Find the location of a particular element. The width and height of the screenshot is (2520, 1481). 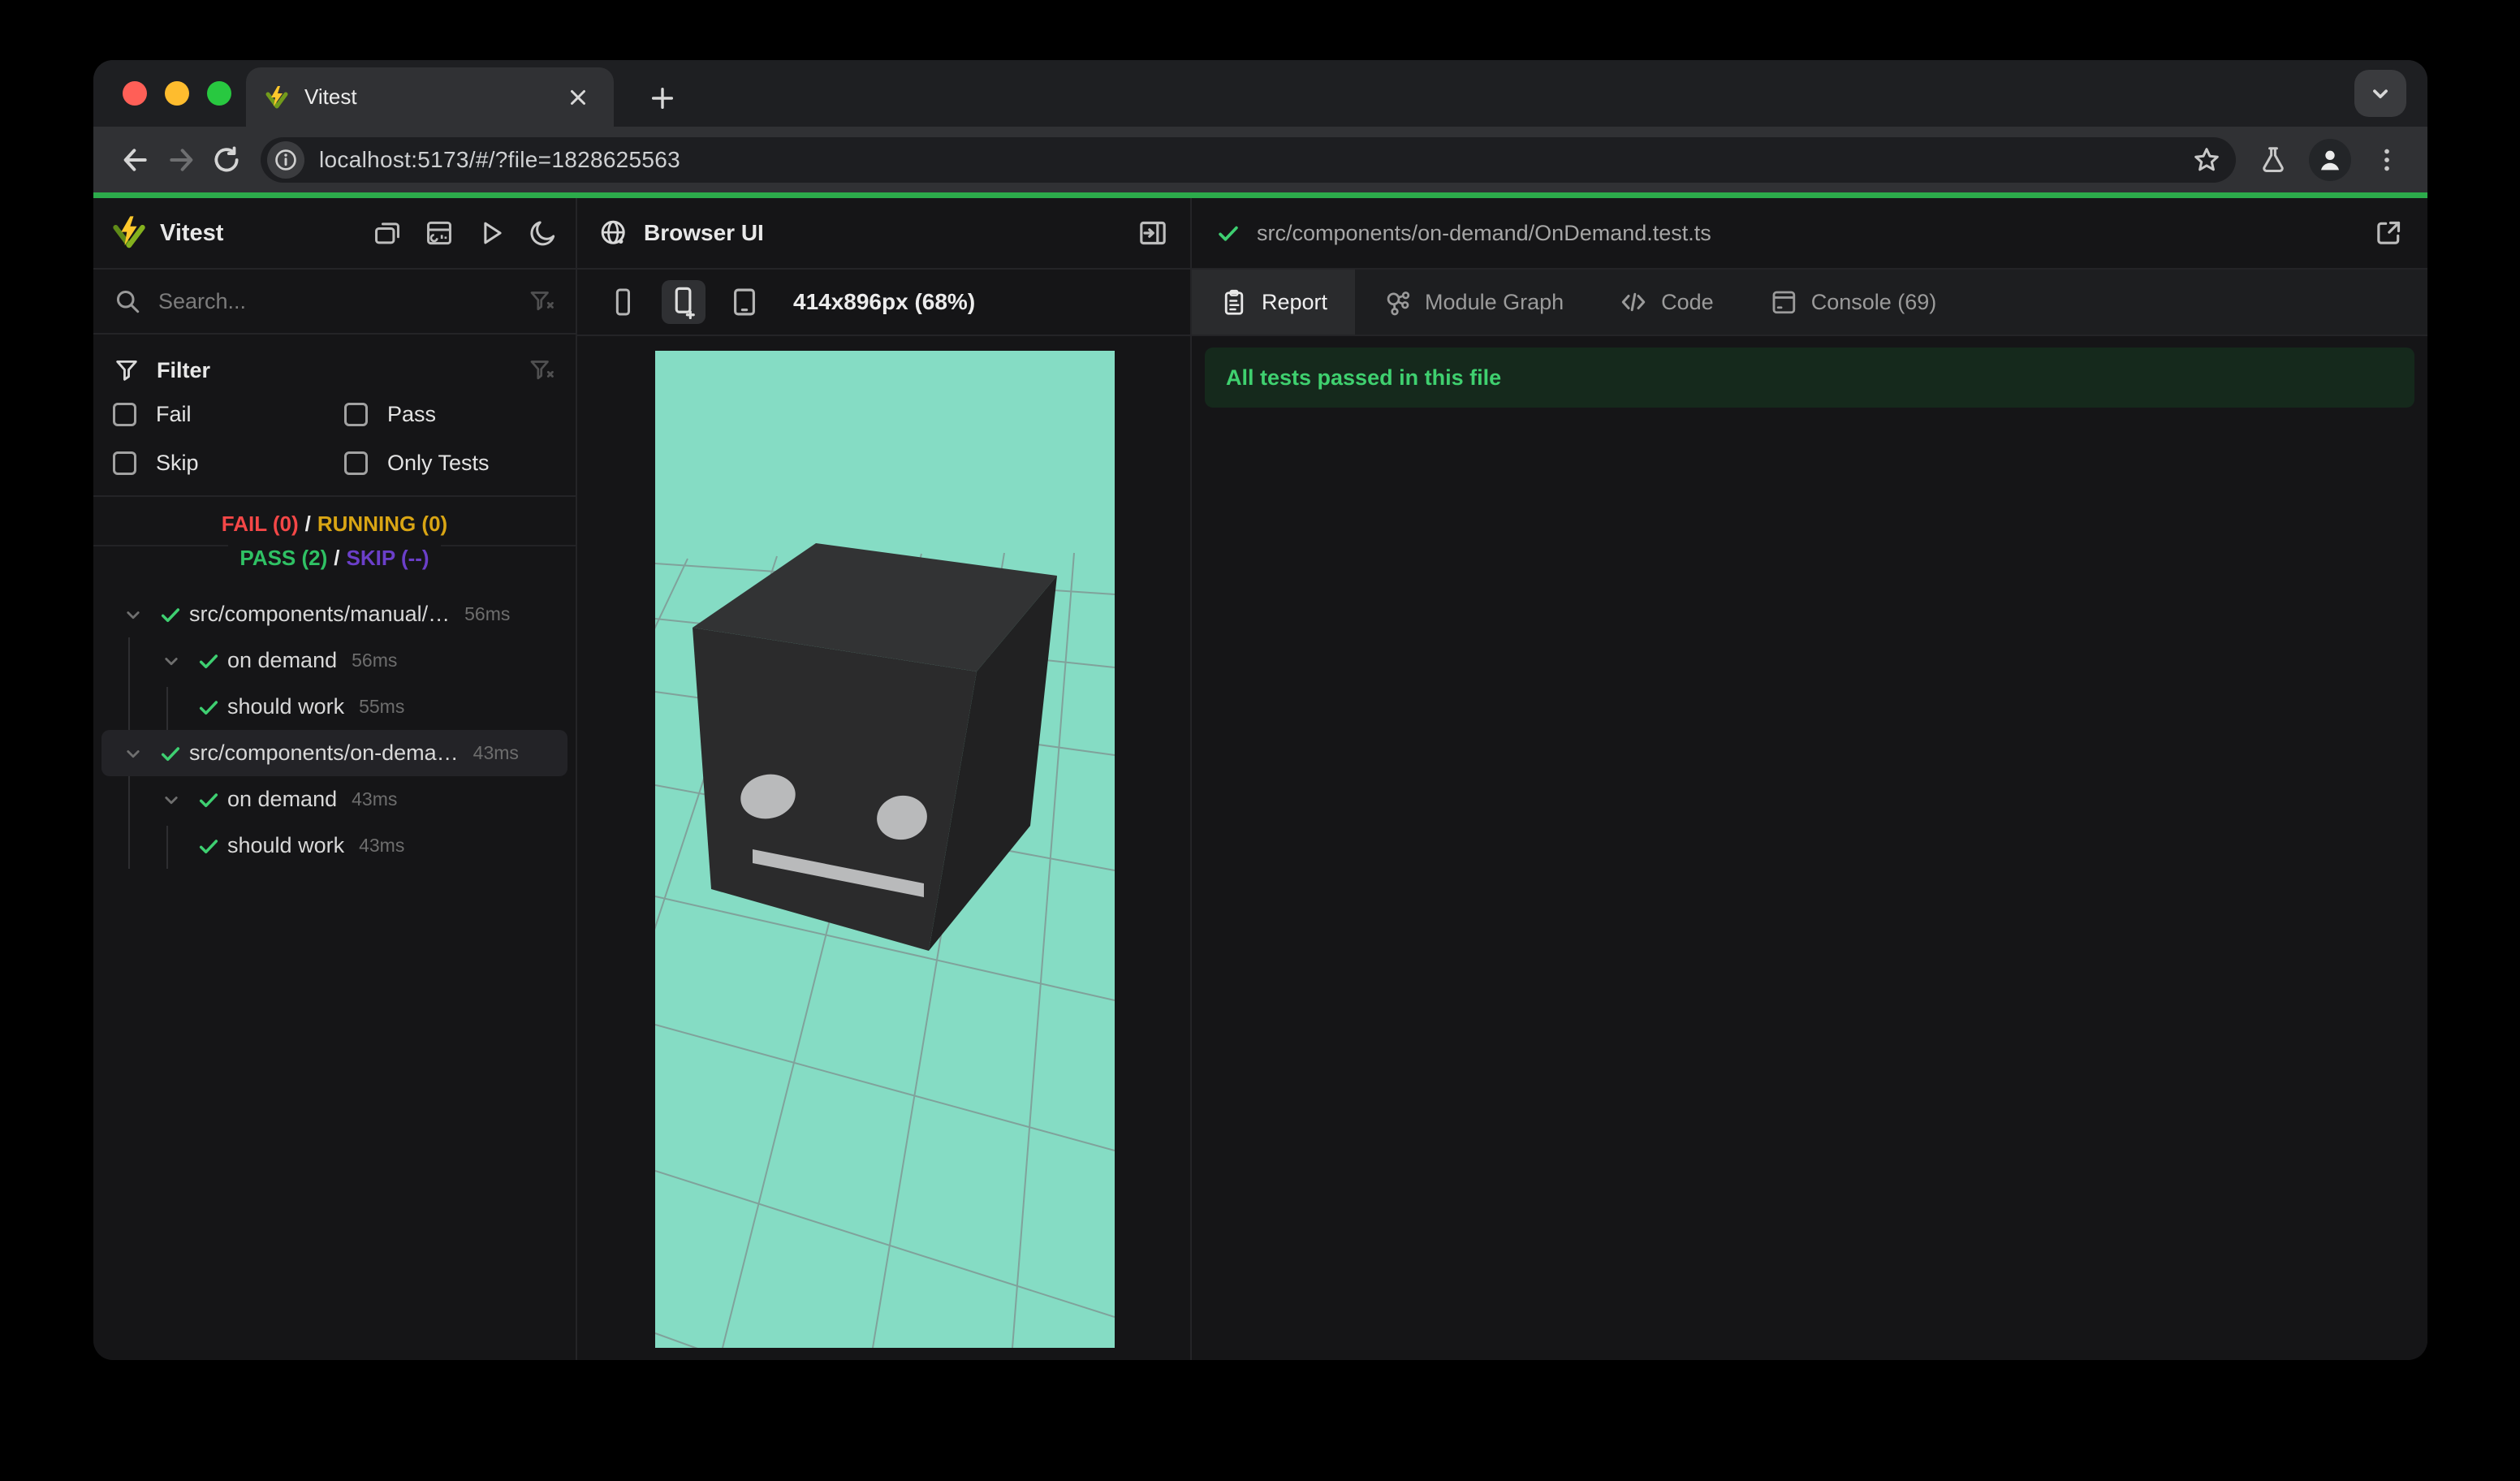

filter-label: Skip is located at coordinates (177, 462).